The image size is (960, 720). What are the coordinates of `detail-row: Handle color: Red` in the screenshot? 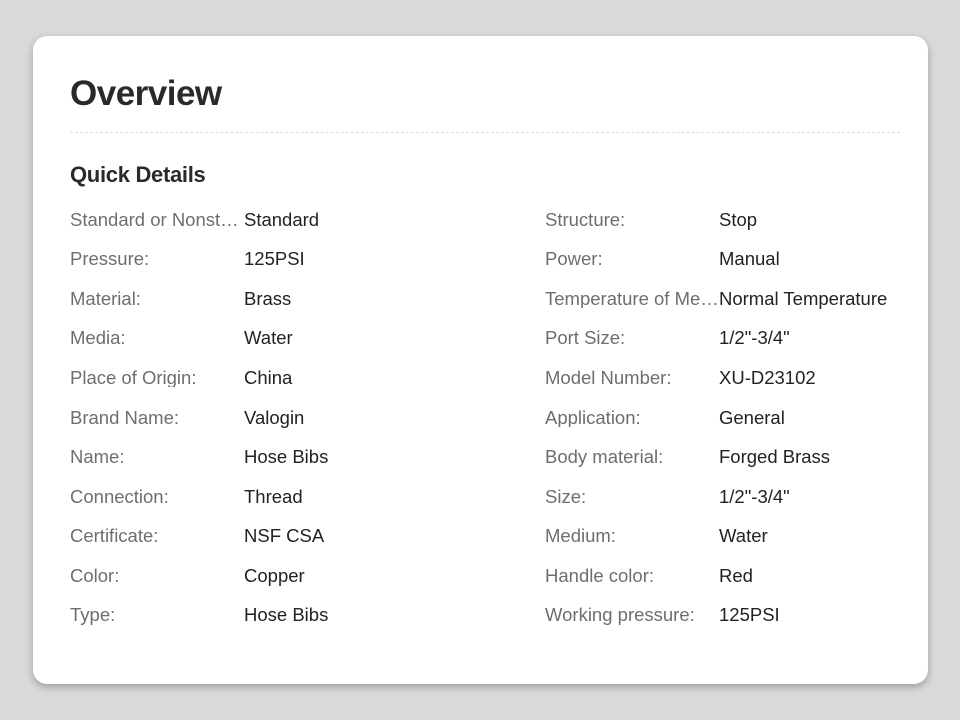 It's located at (725, 576).